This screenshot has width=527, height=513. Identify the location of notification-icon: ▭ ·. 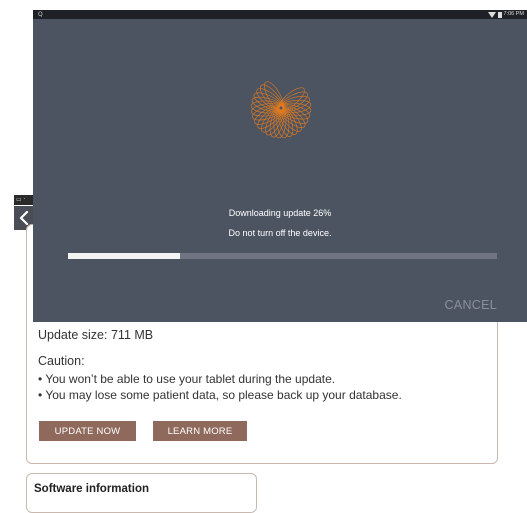
(21, 199).